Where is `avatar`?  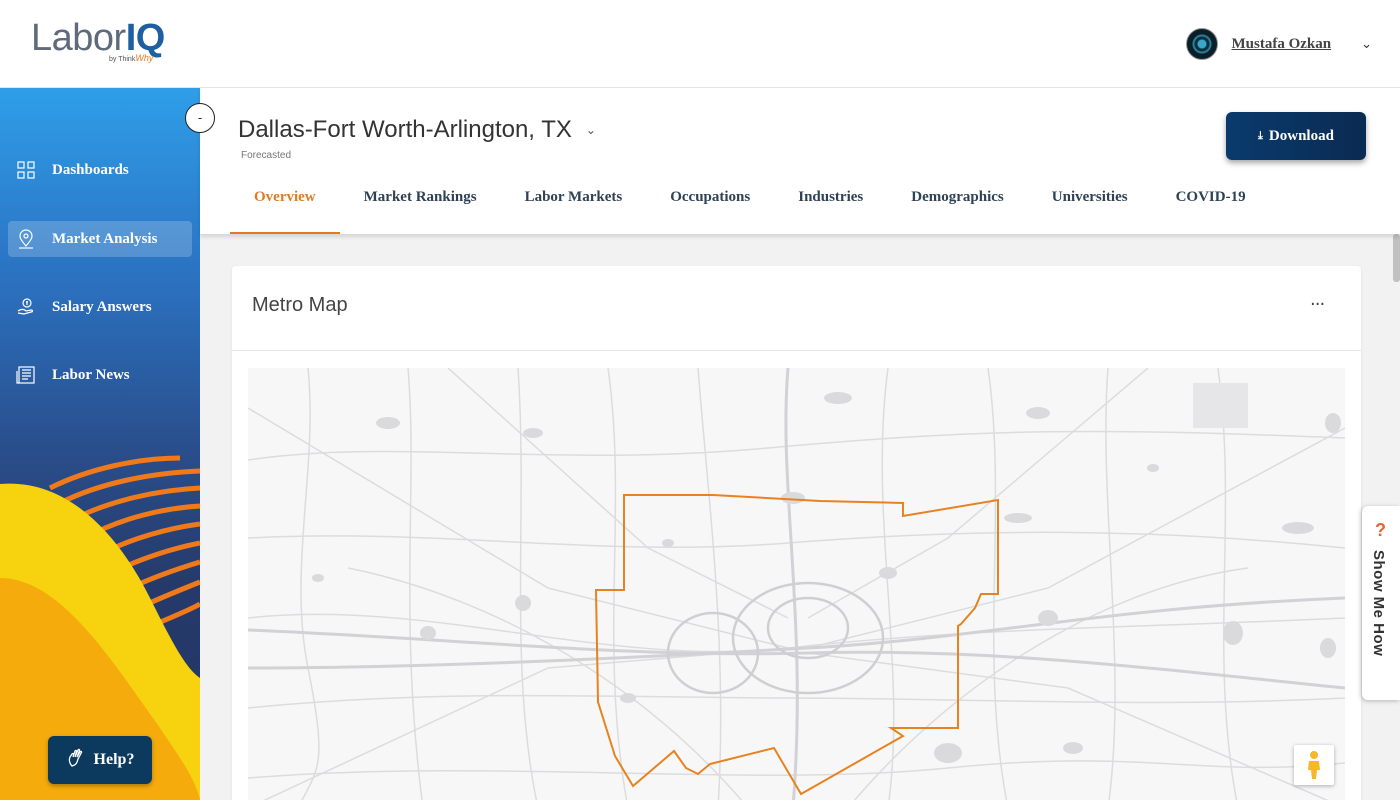
avatar is located at coordinates (1201, 44).